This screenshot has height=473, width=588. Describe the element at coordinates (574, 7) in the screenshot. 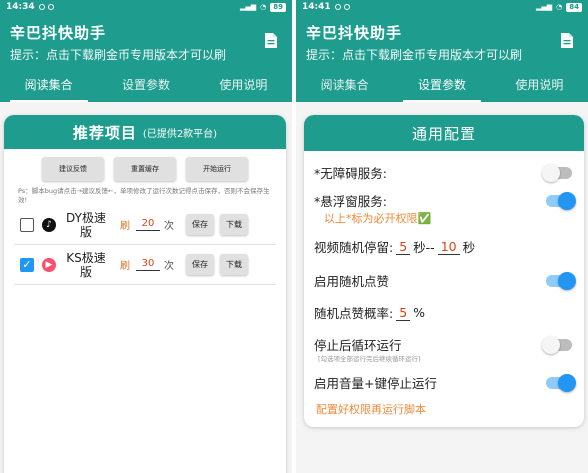

I see `battery-icon: 84` at that location.